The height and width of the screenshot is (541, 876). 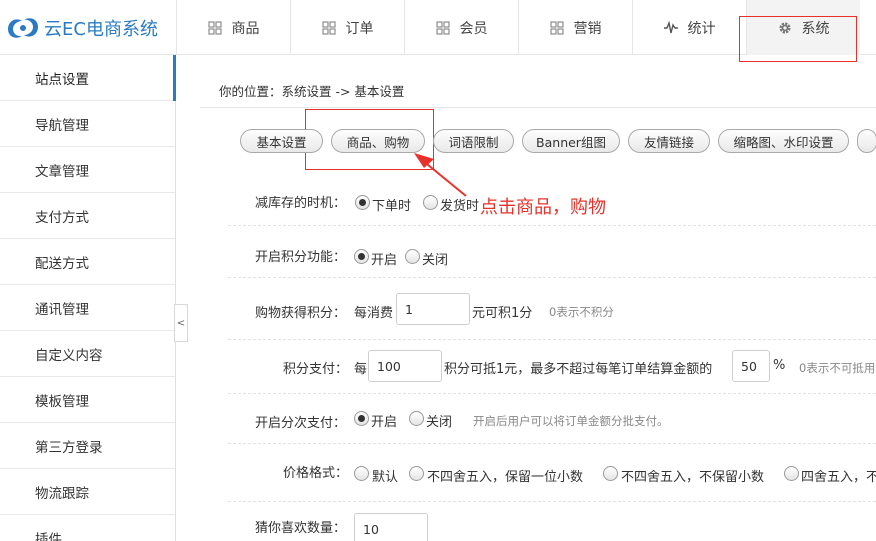 What do you see at coordinates (87, 528) in the screenshot?
I see `sidebar-item-plugins: 插件` at bounding box center [87, 528].